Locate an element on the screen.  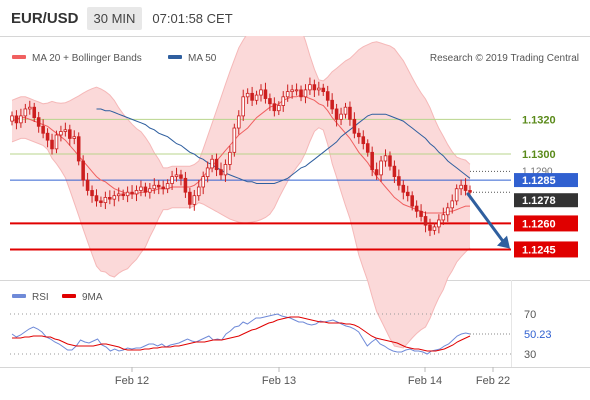
x-tick-label: Feb 14 is located at coordinates (425, 381).